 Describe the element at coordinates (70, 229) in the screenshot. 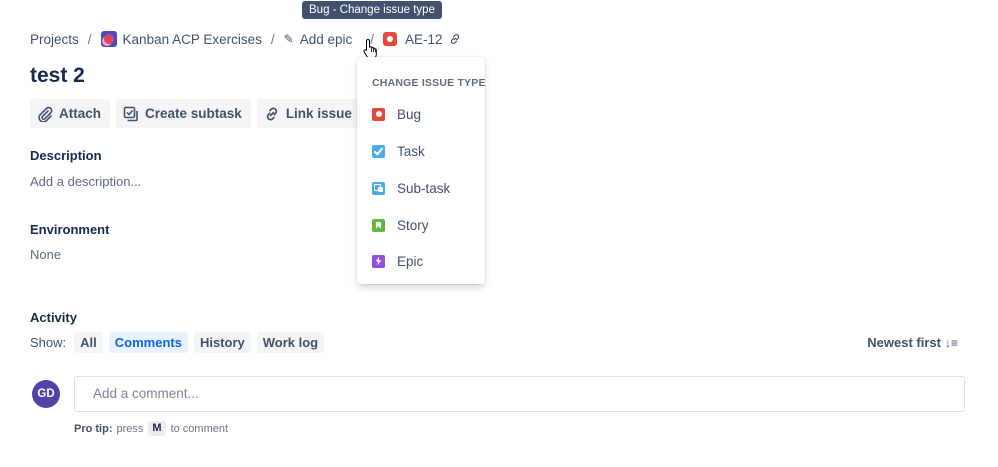

I see `environment-label: Environment` at that location.